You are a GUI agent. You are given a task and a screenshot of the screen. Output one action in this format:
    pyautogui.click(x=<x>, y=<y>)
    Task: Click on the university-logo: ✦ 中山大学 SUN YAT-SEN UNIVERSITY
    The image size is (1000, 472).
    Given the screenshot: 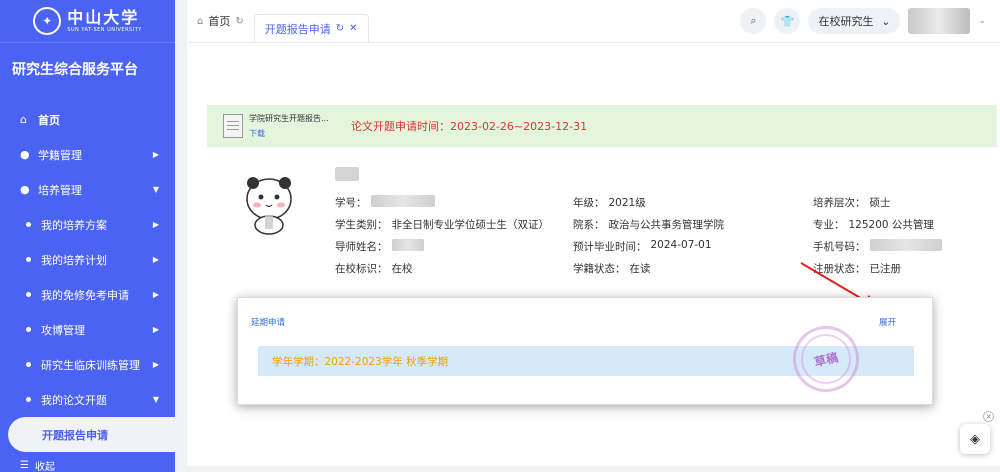 What is the action you would take?
    pyautogui.click(x=87, y=21)
    